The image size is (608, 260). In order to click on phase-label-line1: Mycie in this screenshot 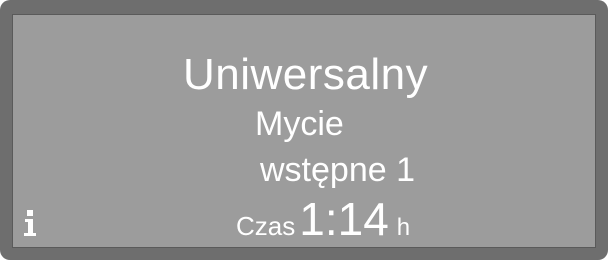, I will do `click(299, 124)`.